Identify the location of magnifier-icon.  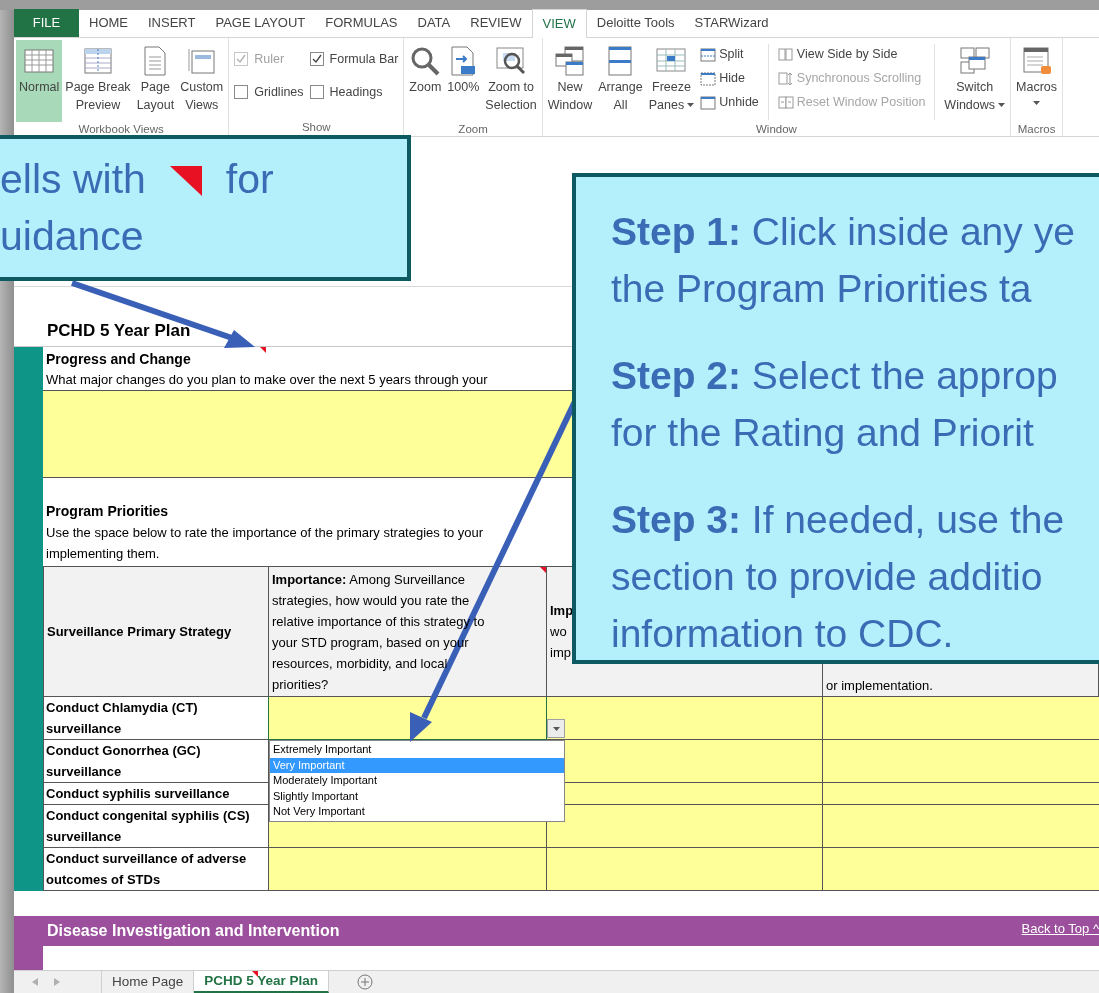
(425, 61).